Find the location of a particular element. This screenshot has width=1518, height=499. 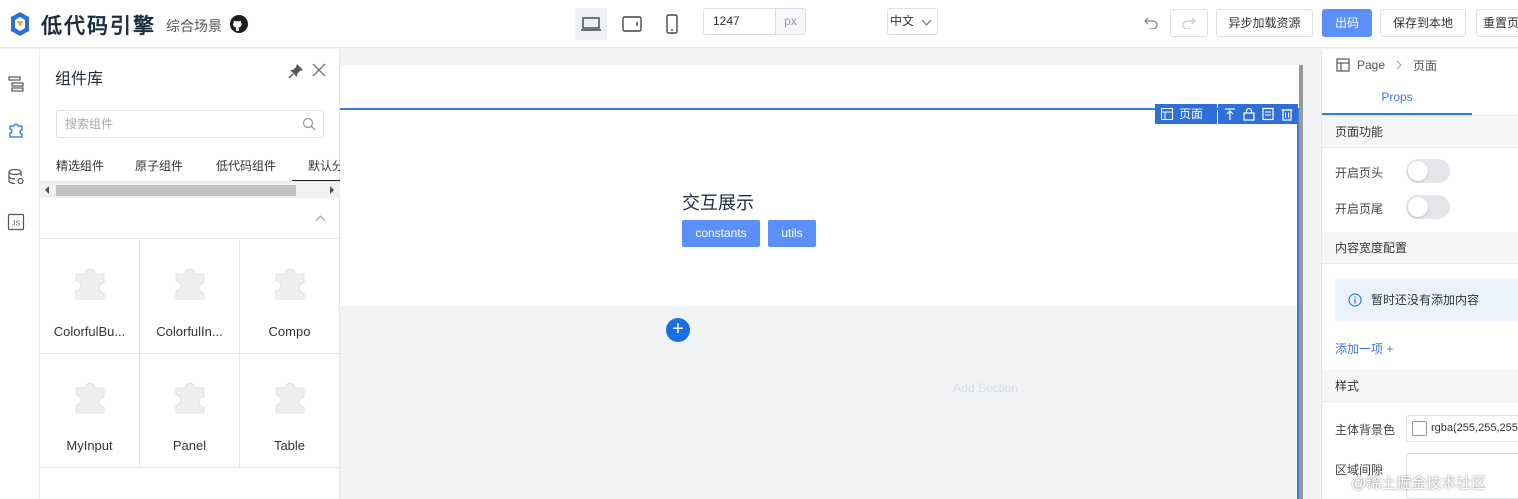

component-puzzle-icon is located at coordinates (16, 130).